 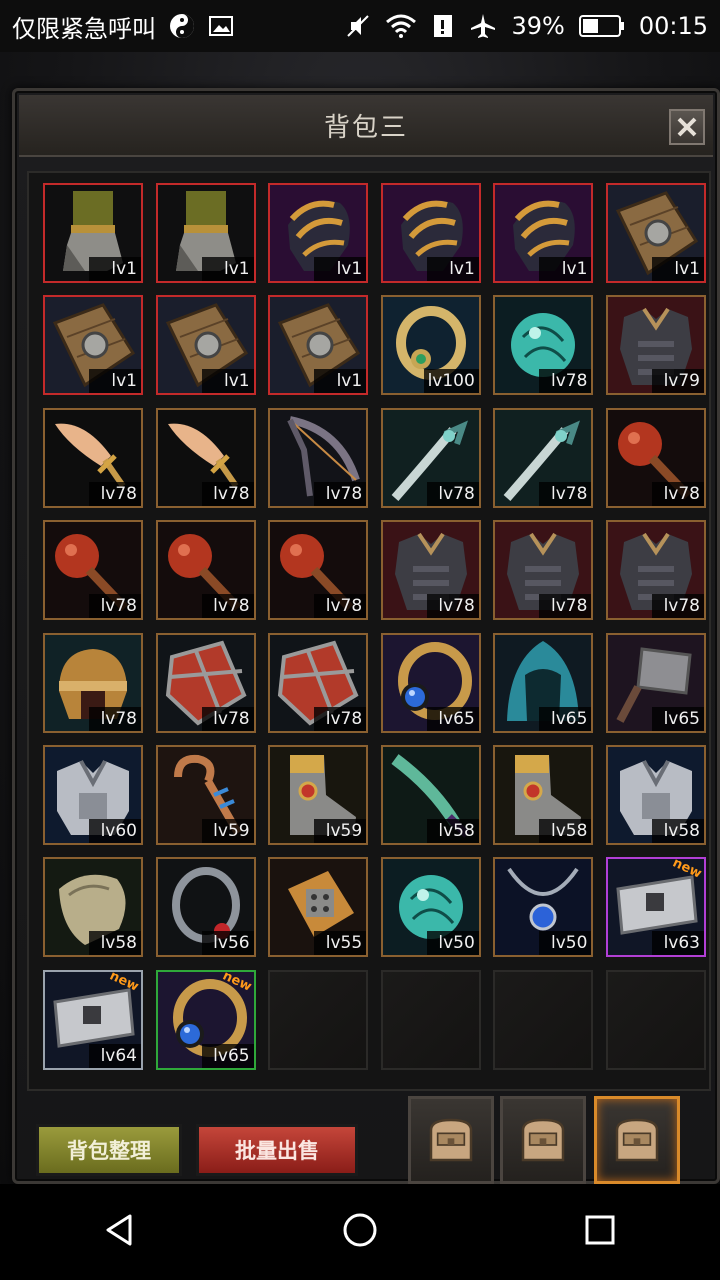 What do you see at coordinates (93, 1019) in the screenshot?
I see `inventory-slot: lv64 new` at bounding box center [93, 1019].